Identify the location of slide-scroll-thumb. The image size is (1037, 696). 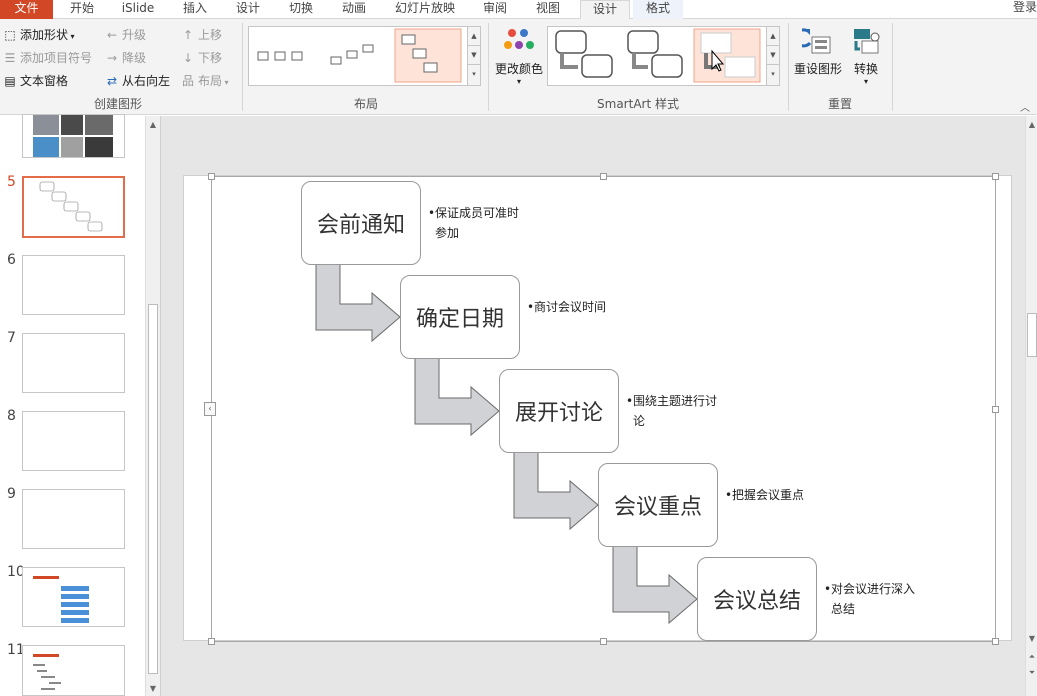
(1032, 335).